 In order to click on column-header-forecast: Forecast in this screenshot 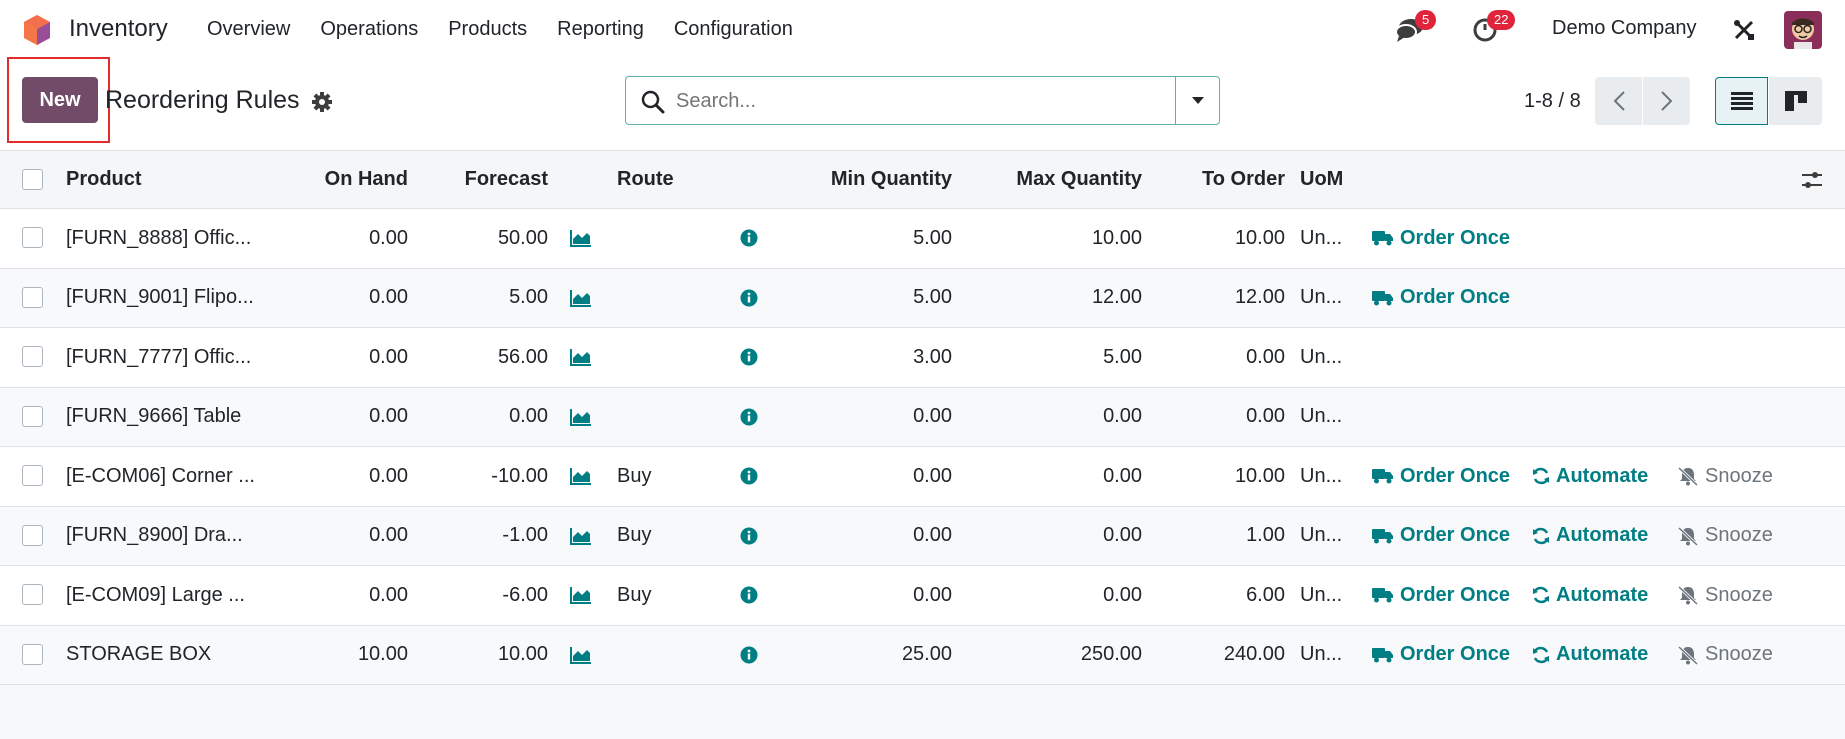, I will do `click(484, 179)`.